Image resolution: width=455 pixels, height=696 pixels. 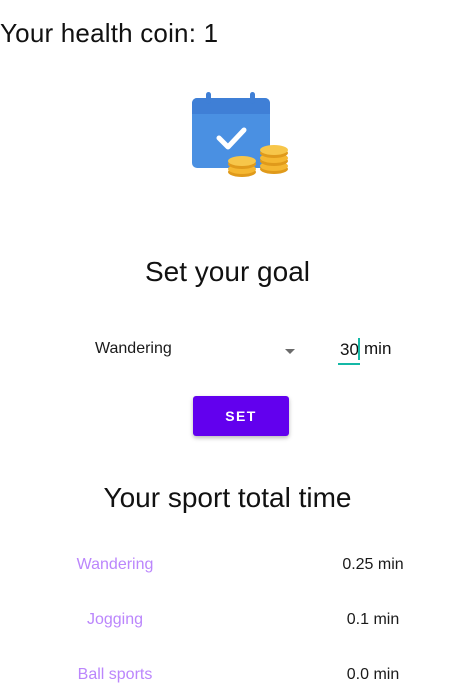 I want to click on set-goal-button: SET, so click(x=241, y=416).